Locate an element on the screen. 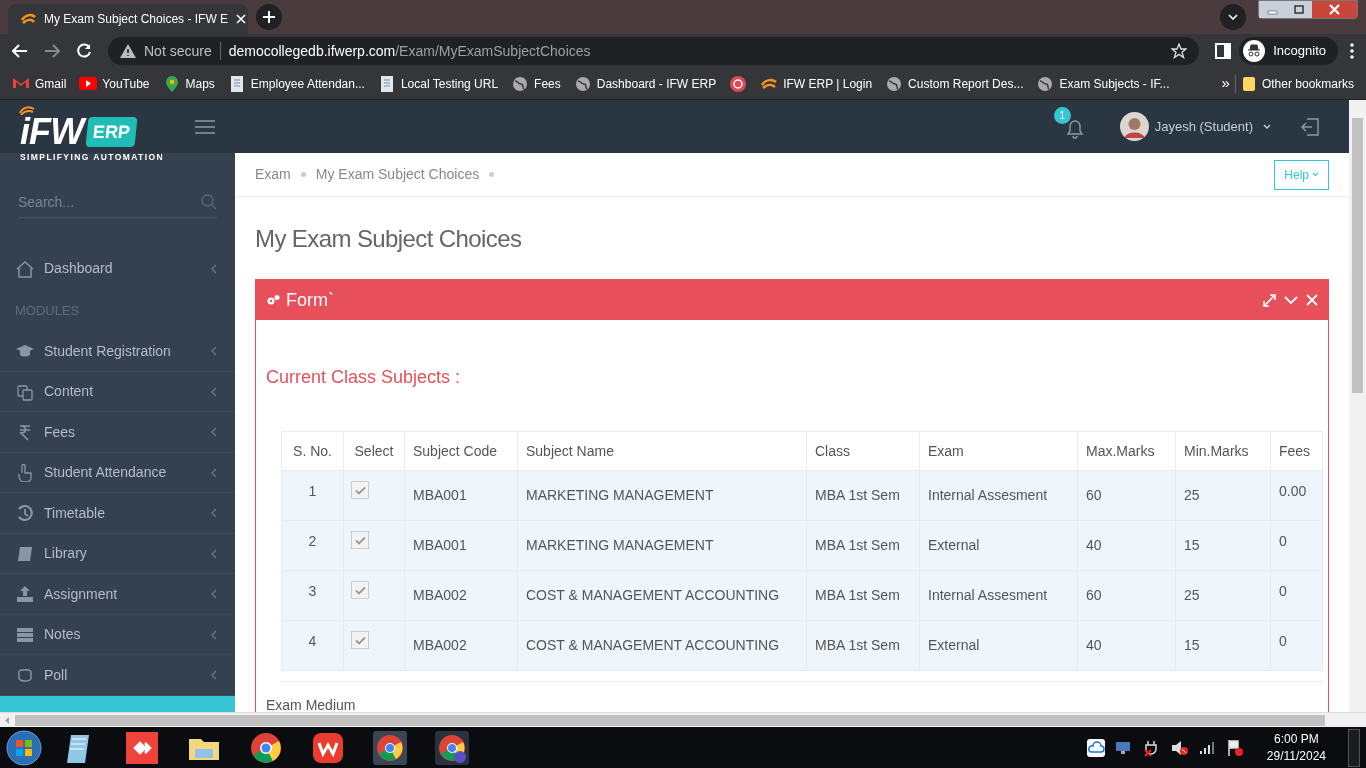  clock: 6:00 PM 29/11/2024 is located at coordinates (1296, 747).